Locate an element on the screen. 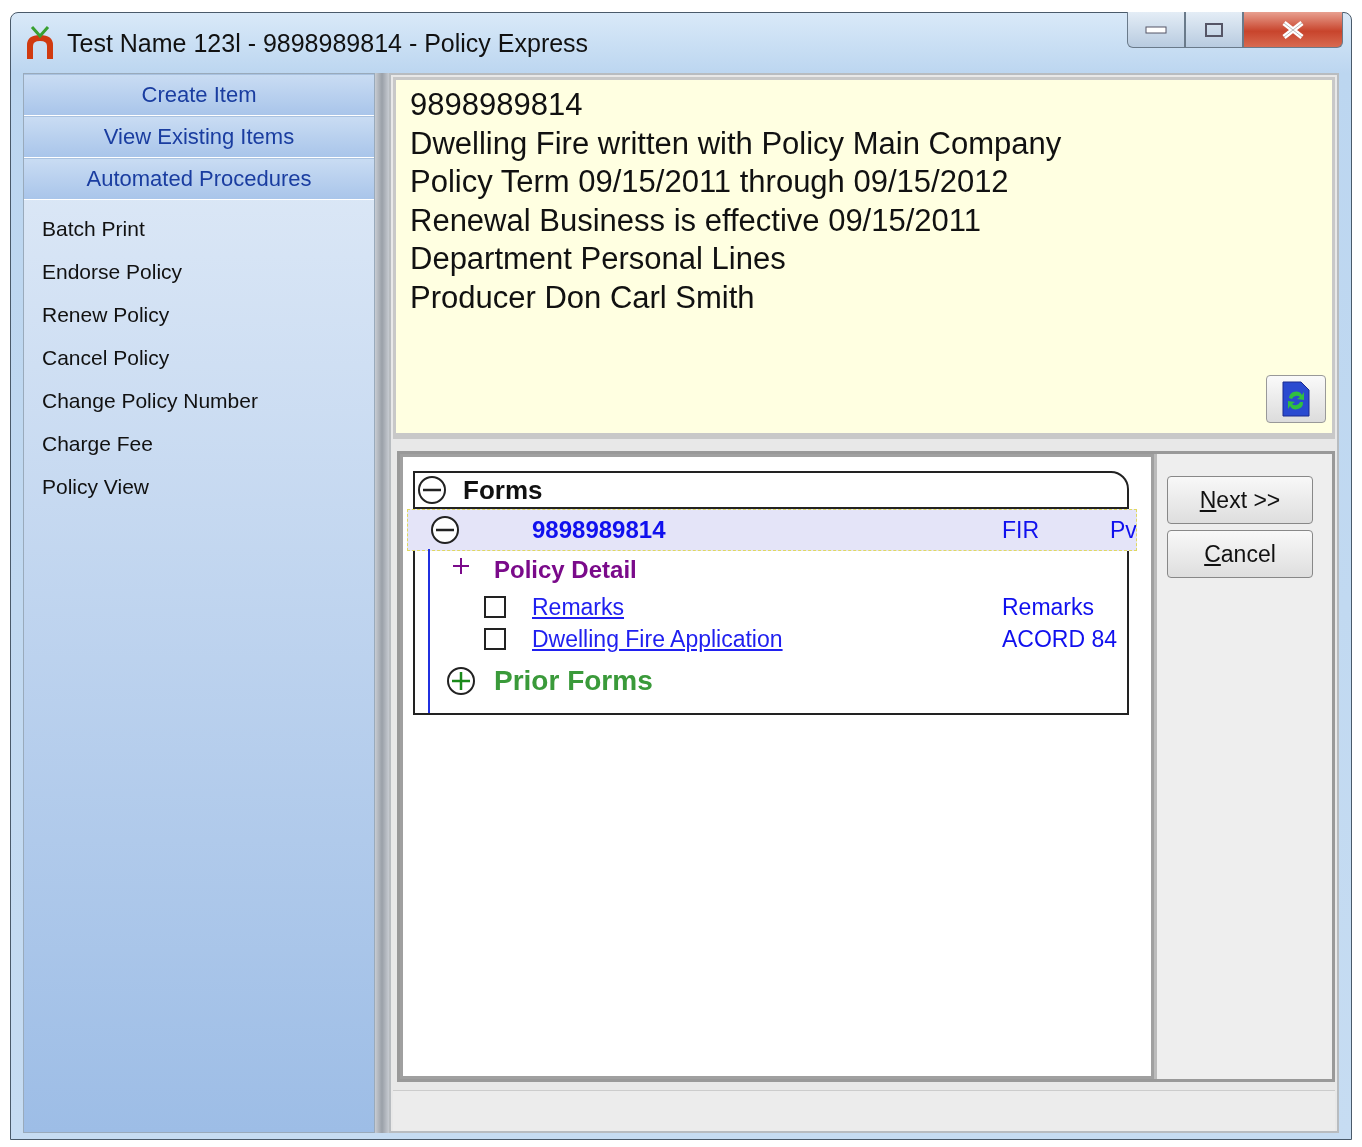 This screenshot has height=1147, width=1362. cancel-button: Cancel is located at coordinates (1240, 554).